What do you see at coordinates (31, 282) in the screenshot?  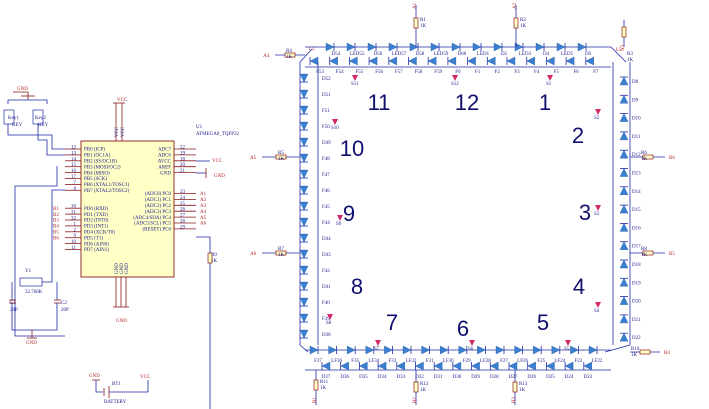 I see `crystal-body` at bounding box center [31, 282].